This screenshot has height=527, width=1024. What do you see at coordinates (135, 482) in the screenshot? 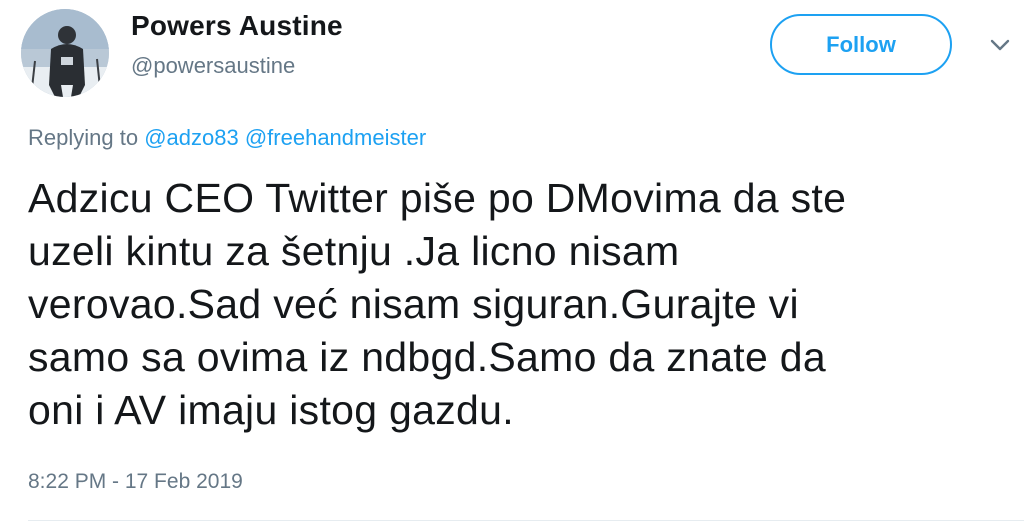
I see `tweet-timestamp: 8:22 PM - 17 Feb 2019` at bounding box center [135, 482].